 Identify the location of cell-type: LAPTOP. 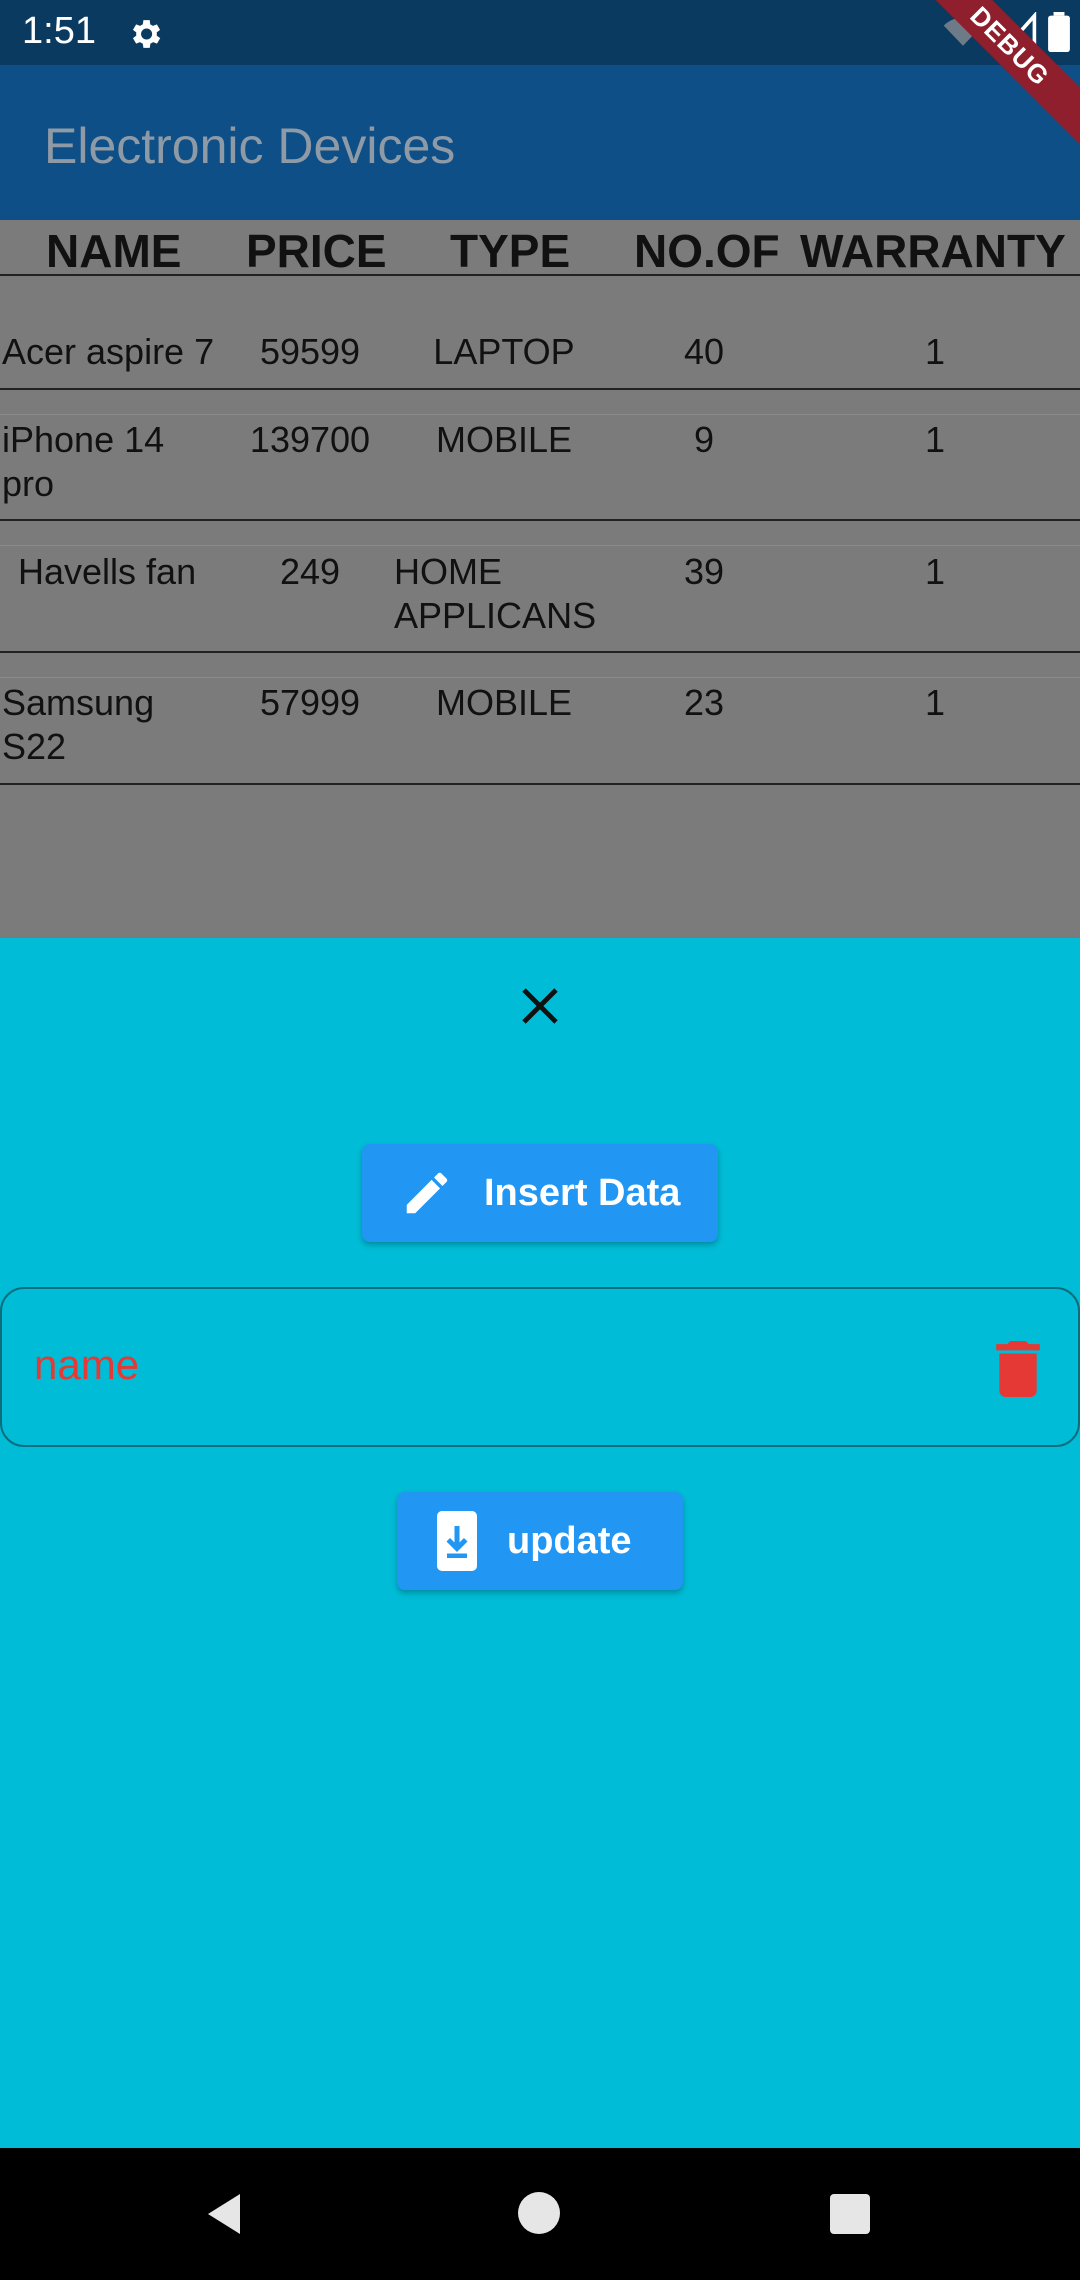
(504, 351).